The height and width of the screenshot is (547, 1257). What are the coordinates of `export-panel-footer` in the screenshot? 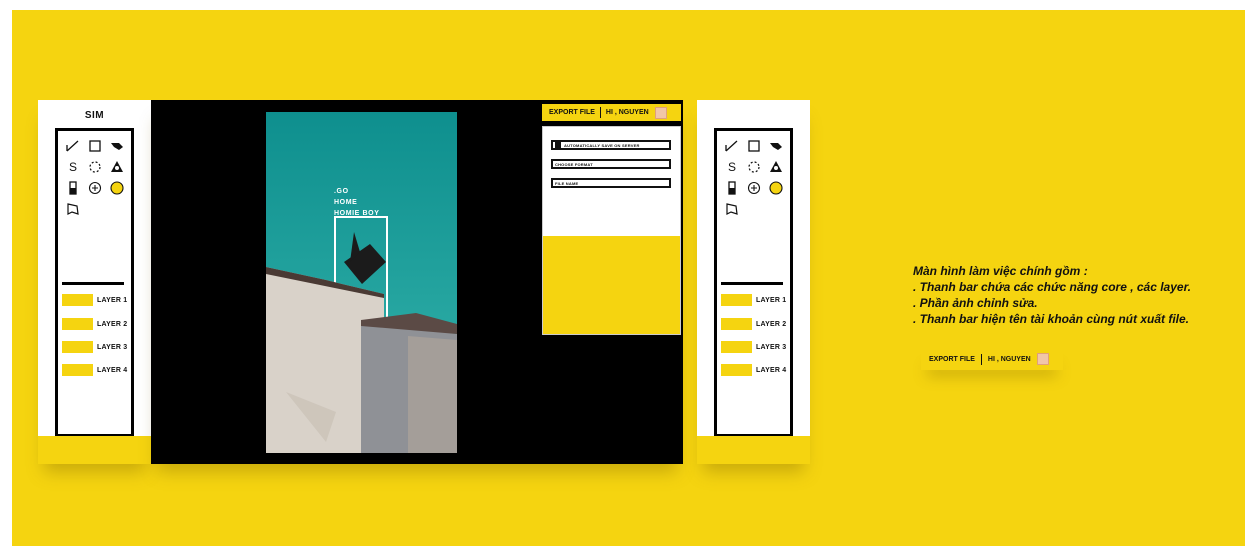 It's located at (611, 285).